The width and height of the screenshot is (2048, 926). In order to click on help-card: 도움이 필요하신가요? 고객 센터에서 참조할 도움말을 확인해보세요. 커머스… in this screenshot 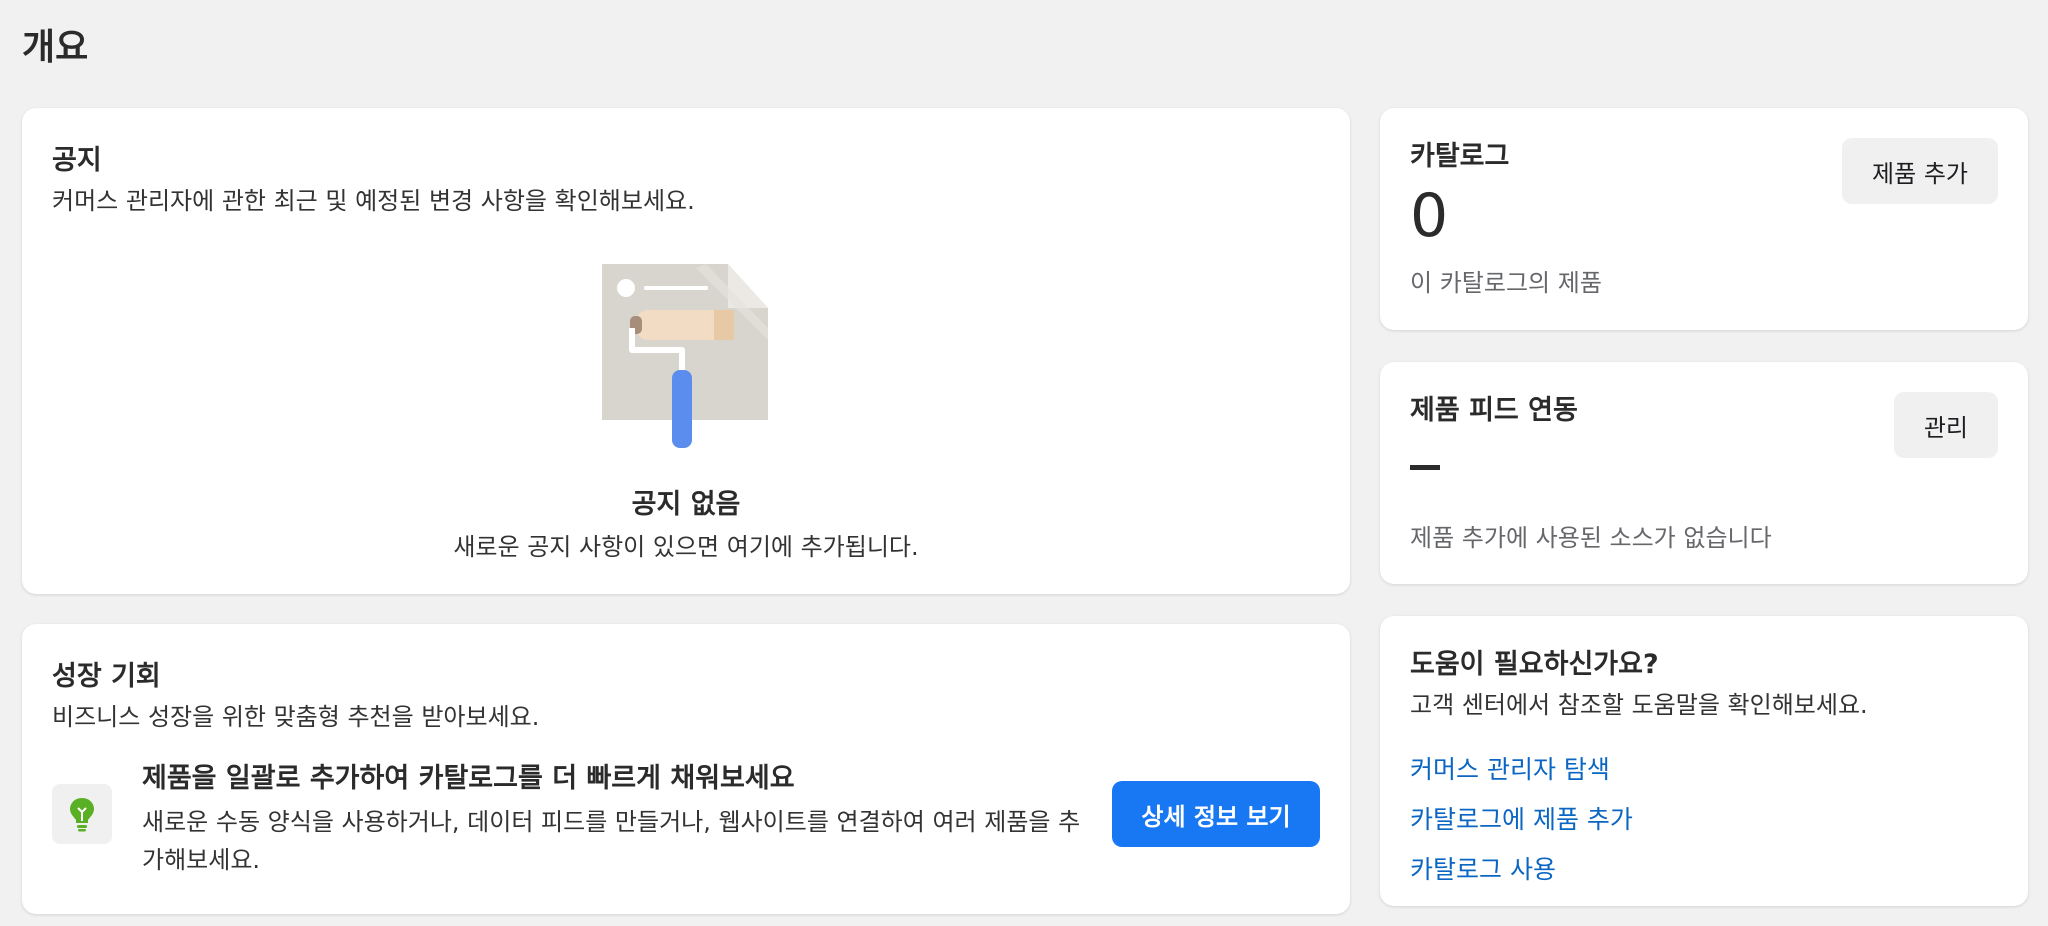, I will do `click(1704, 761)`.